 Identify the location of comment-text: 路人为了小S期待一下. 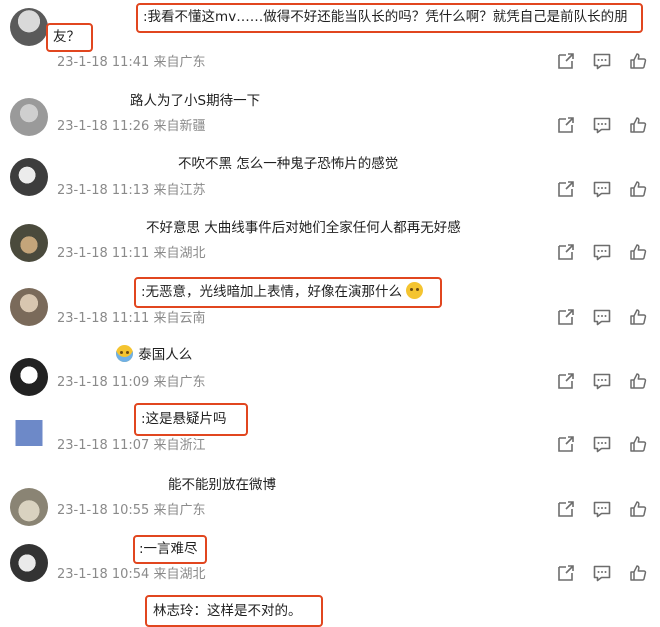
(195, 101).